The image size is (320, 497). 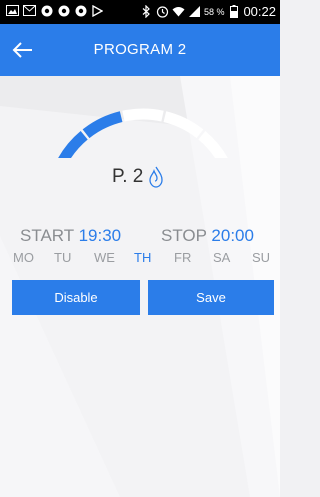 What do you see at coordinates (184, 235) in the screenshot?
I see `stop-label: STOP` at bounding box center [184, 235].